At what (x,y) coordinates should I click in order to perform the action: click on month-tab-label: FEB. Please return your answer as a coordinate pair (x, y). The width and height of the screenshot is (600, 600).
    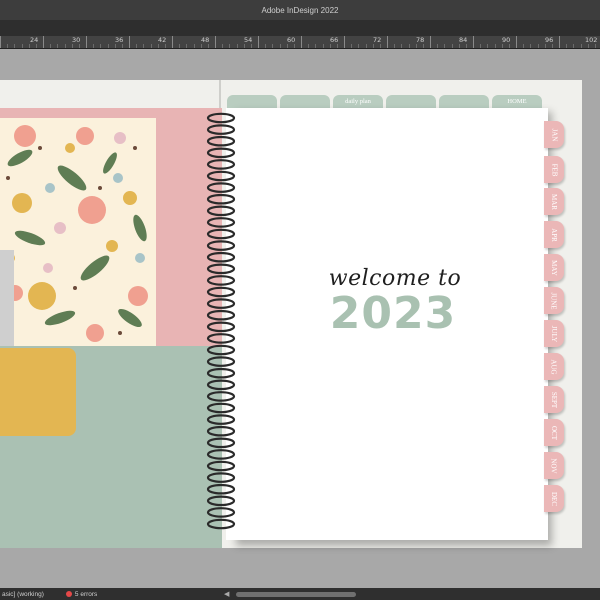
    Looking at the image, I should click on (554, 169).